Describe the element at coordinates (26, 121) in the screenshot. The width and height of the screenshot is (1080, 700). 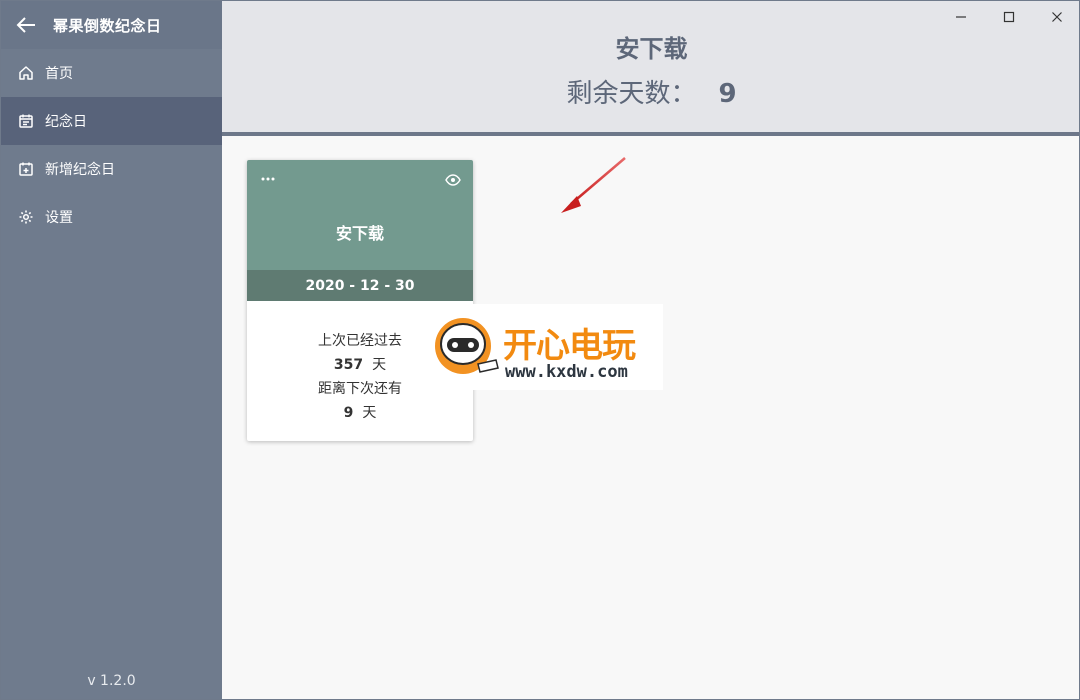
I see `calendar-icon` at that location.